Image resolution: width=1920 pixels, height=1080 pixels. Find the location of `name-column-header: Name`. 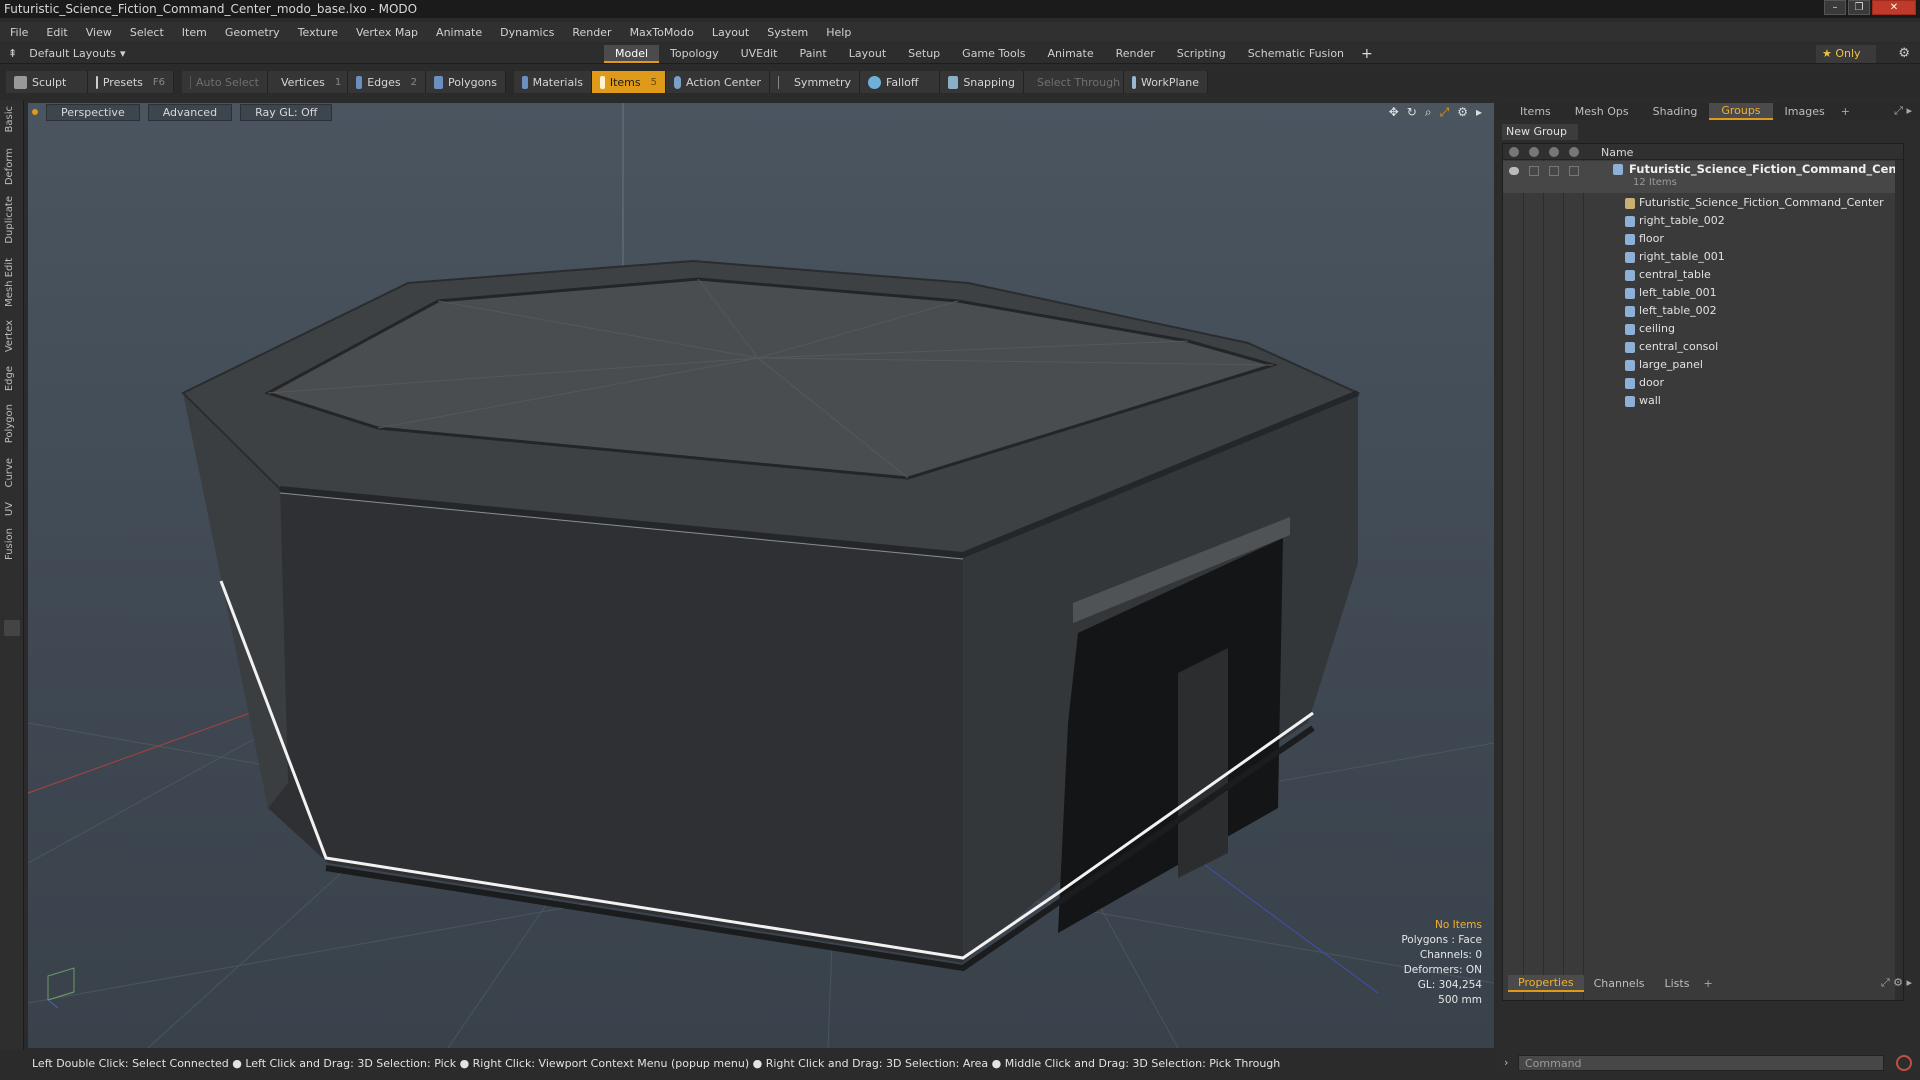

name-column-header: Name is located at coordinates (1617, 152).